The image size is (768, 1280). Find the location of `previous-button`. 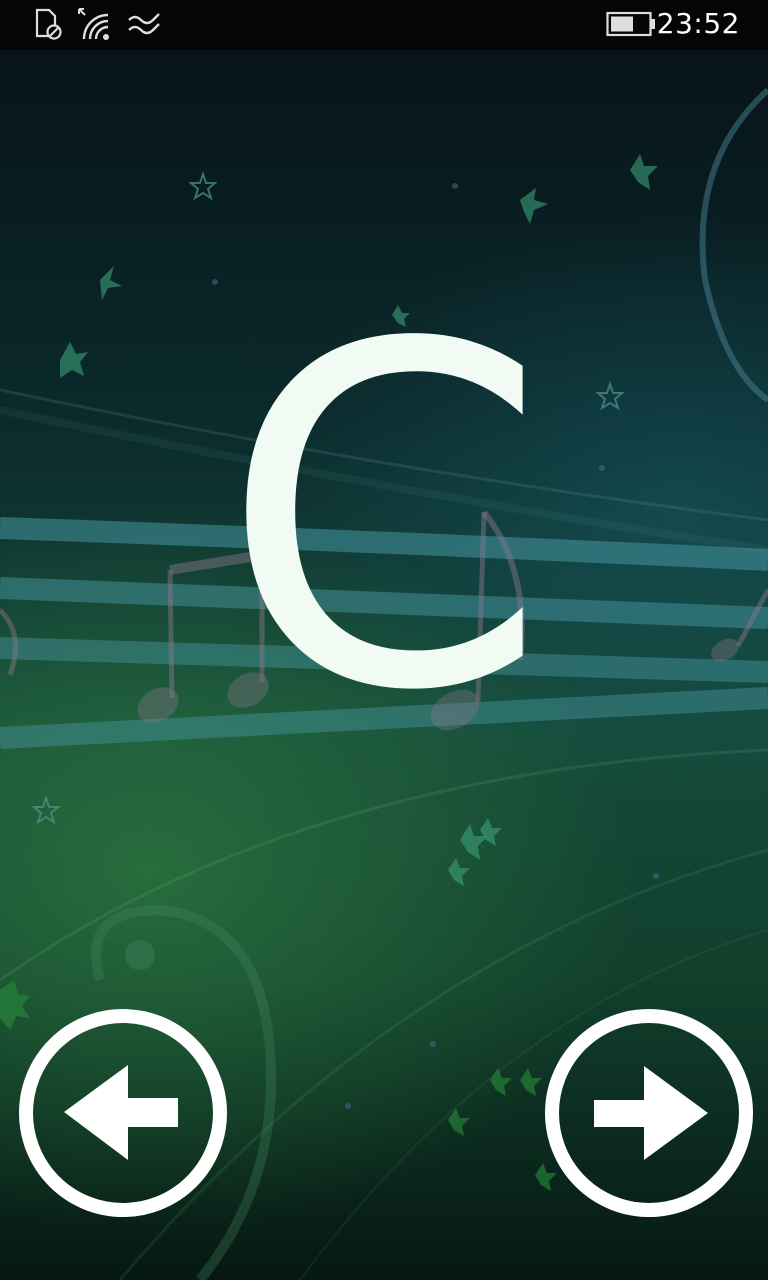

previous-button is located at coordinates (123, 1113).